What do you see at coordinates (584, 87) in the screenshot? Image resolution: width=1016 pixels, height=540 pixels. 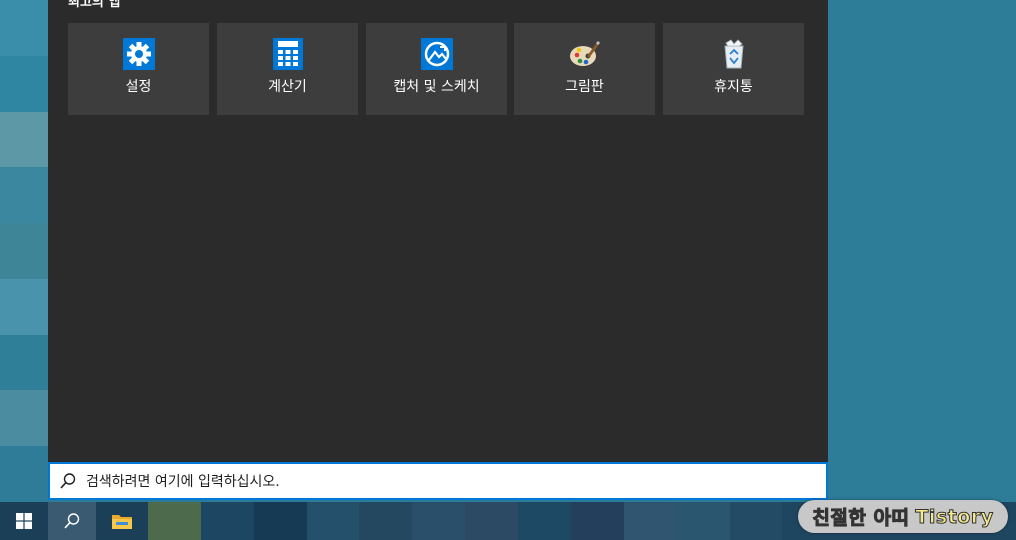 I see `tile-paint-label: 그림판` at bounding box center [584, 87].